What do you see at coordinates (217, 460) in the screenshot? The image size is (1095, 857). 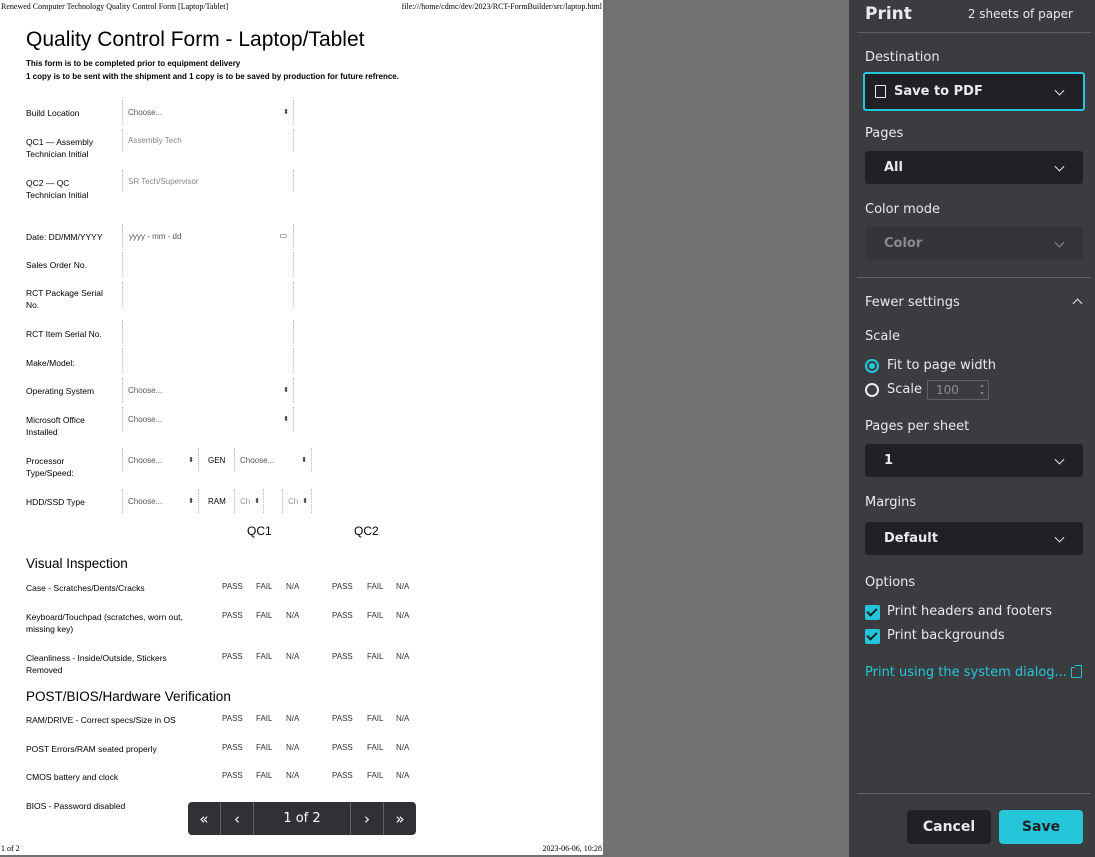 I see `gen-label: GEN` at bounding box center [217, 460].